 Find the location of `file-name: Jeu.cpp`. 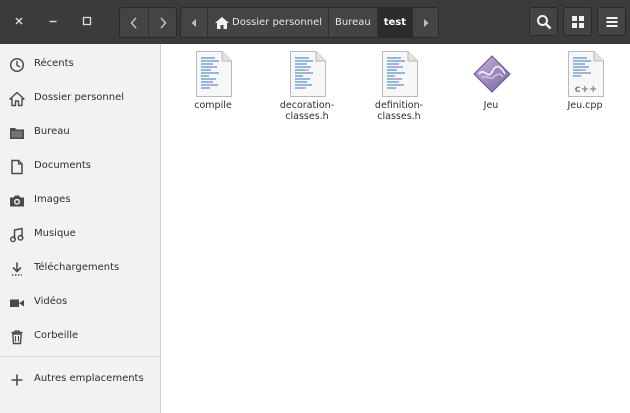

file-name: Jeu.cpp is located at coordinates (585, 105).